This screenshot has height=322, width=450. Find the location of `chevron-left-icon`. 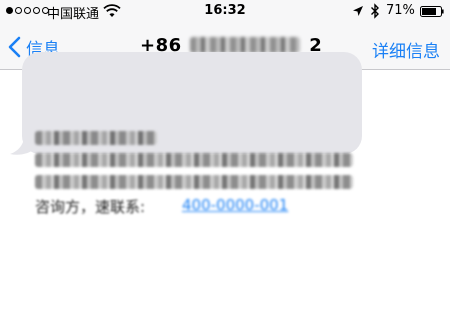

chevron-left-icon is located at coordinates (14, 47).